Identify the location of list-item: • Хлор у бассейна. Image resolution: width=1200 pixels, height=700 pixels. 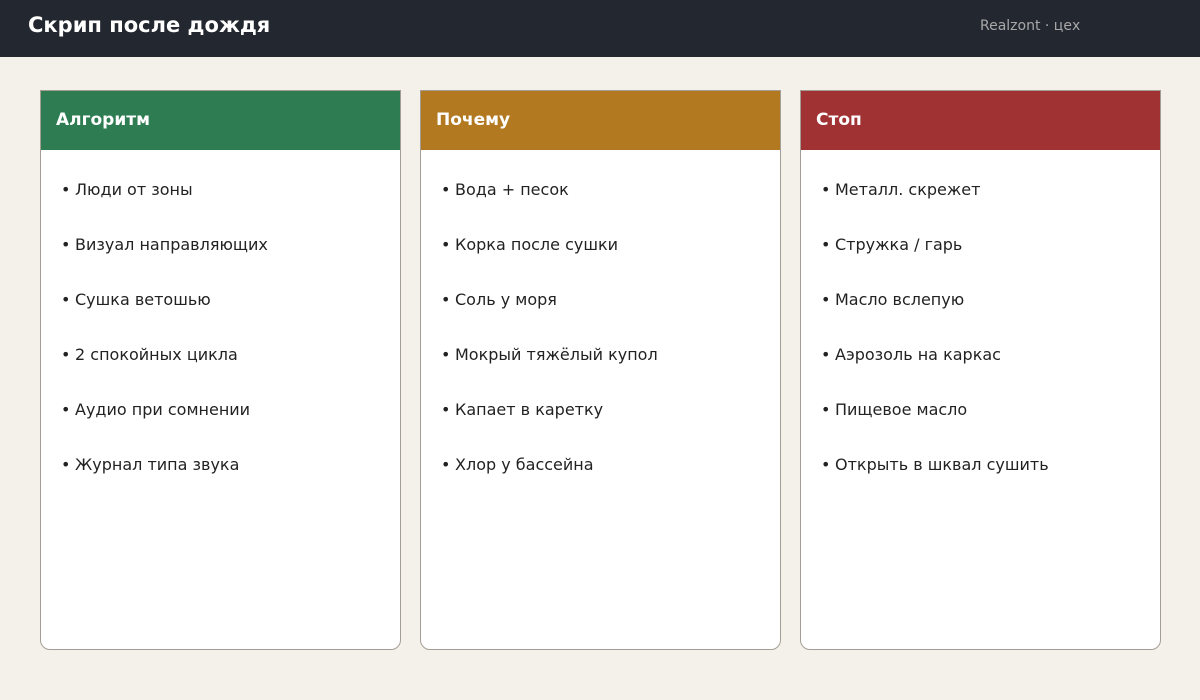
(517, 464).